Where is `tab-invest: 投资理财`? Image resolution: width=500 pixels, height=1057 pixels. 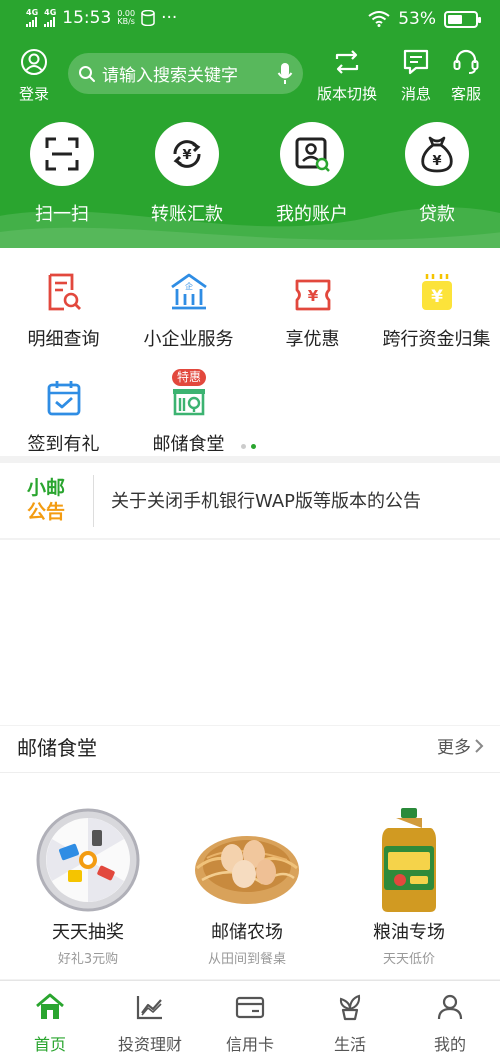 tab-invest: 投资理财 is located at coordinates (150, 1024).